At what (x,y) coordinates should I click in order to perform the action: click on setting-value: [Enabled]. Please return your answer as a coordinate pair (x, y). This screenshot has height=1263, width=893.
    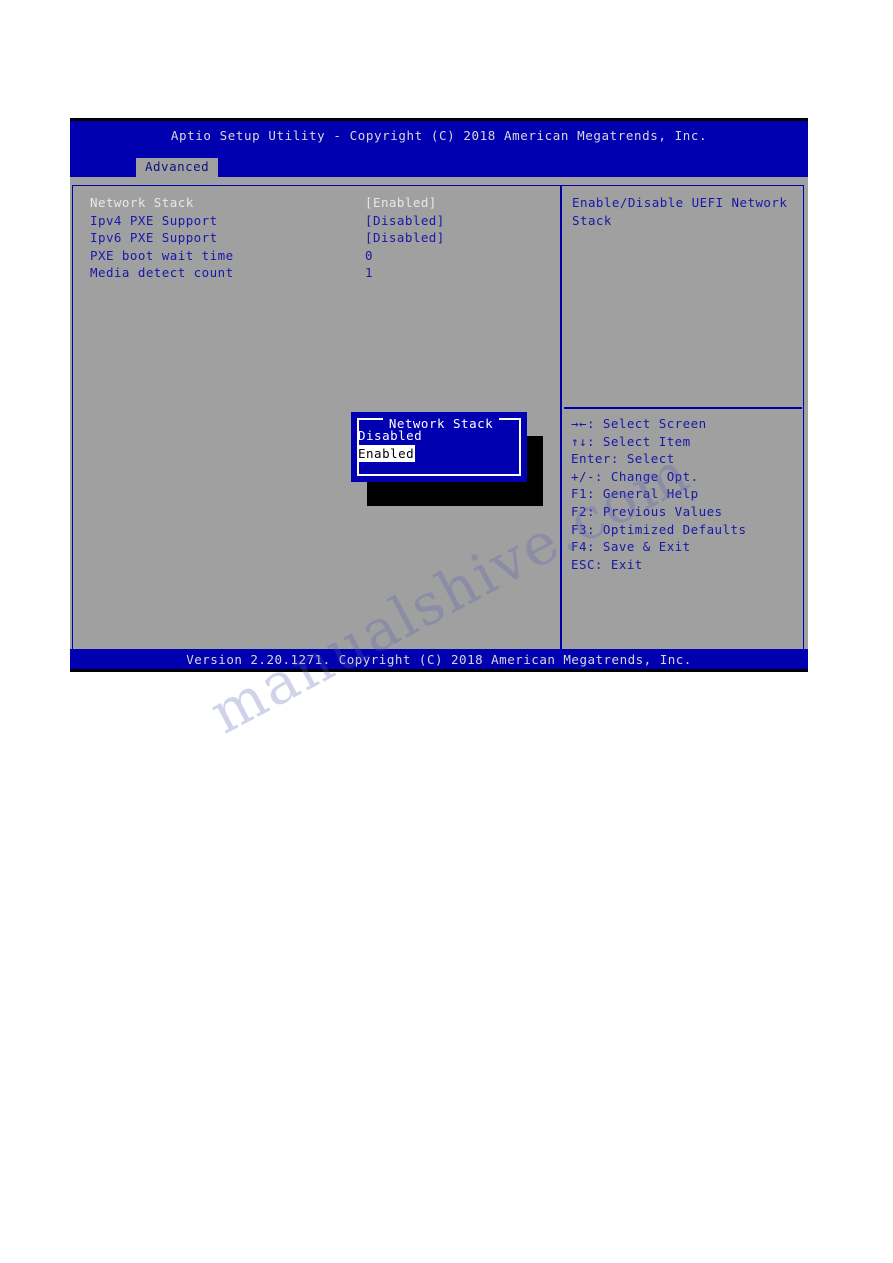
    Looking at the image, I should click on (401, 203).